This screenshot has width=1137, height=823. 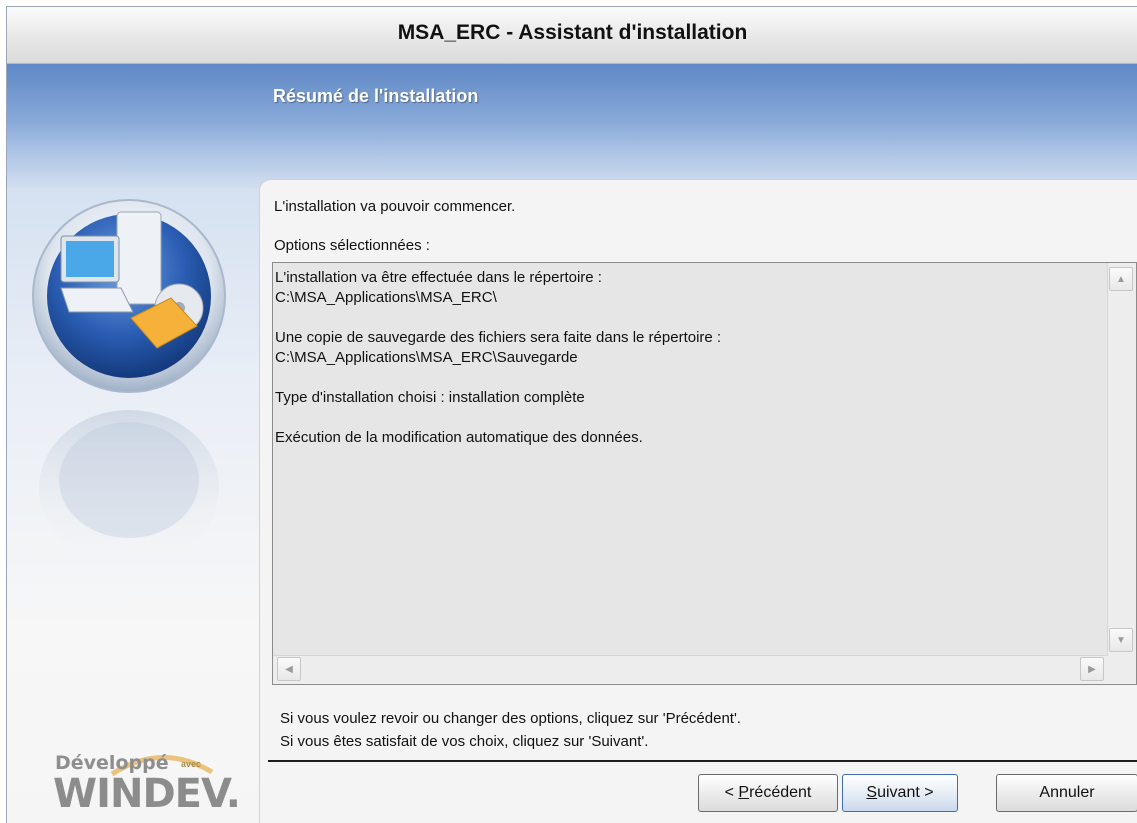 What do you see at coordinates (572, 126) in the screenshot?
I see `header-banner: Résumé de l'installation` at bounding box center [572, 126].